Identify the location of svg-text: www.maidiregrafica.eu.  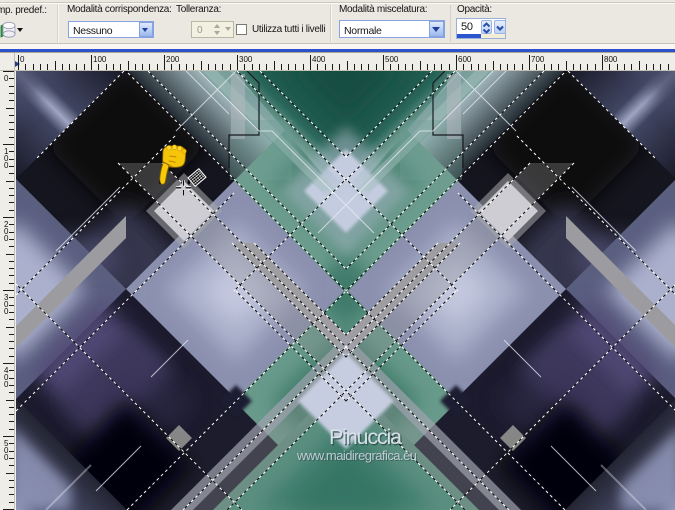
(356, 455).